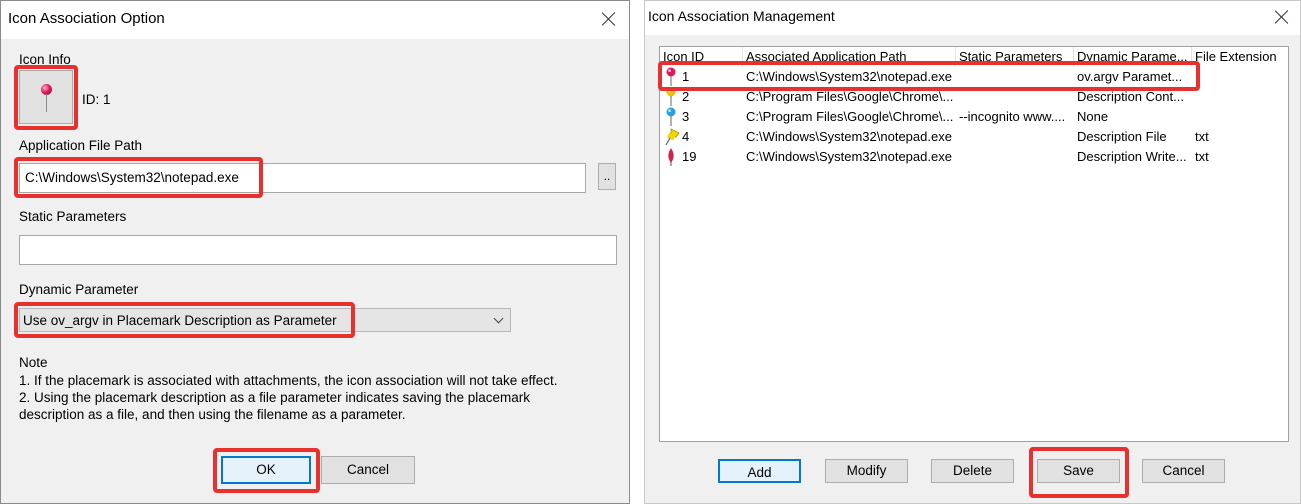  What do you see at coordinates (96, 99) in the screenshot?
I see `icon-id-text: ID: 1` at bounding box center [96, 99].